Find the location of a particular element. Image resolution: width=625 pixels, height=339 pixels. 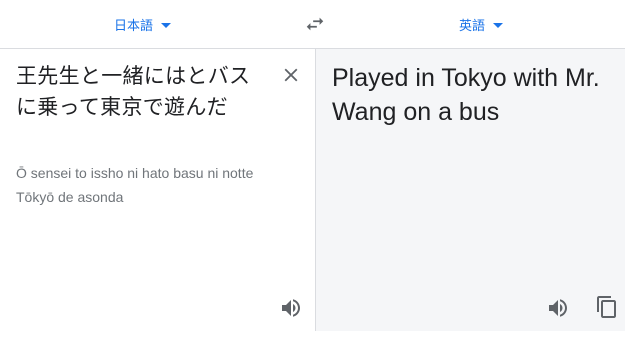

target-language-label: 英語 is located at coordinates (472, 25).